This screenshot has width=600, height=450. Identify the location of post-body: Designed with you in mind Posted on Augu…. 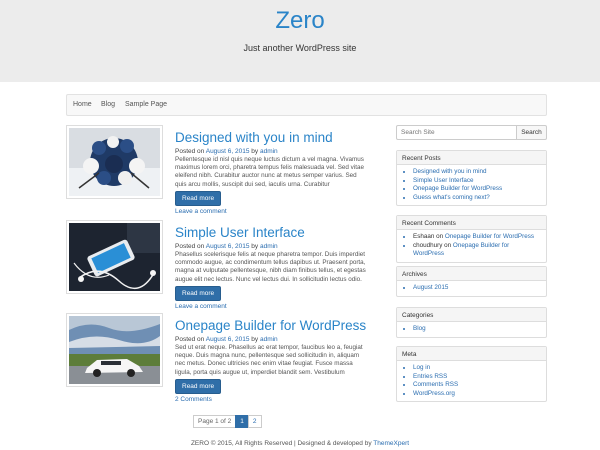
(271, 172).